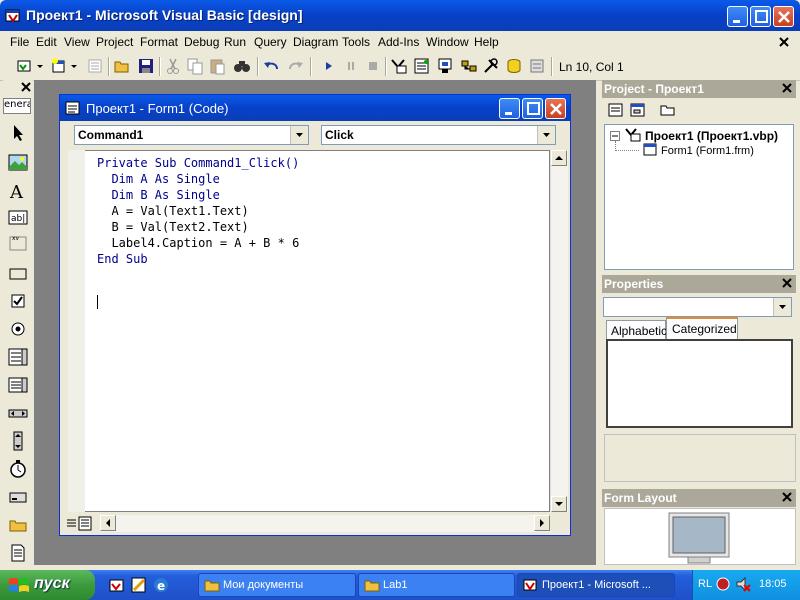  Describe the element at coordinates (707, 151) in the screenshot. I see `project-tree-form1: Form1 (Form1.frm)` at that location.